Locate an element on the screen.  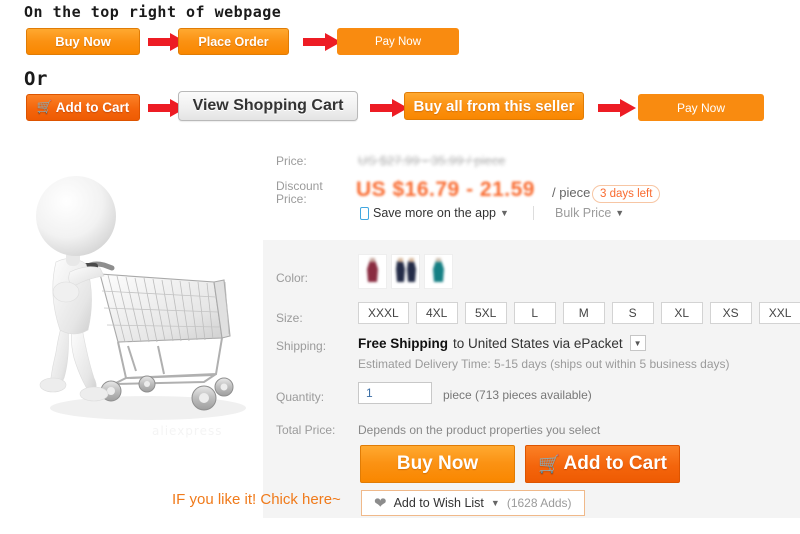
size-option: XL is located at coordinates (681, 313).